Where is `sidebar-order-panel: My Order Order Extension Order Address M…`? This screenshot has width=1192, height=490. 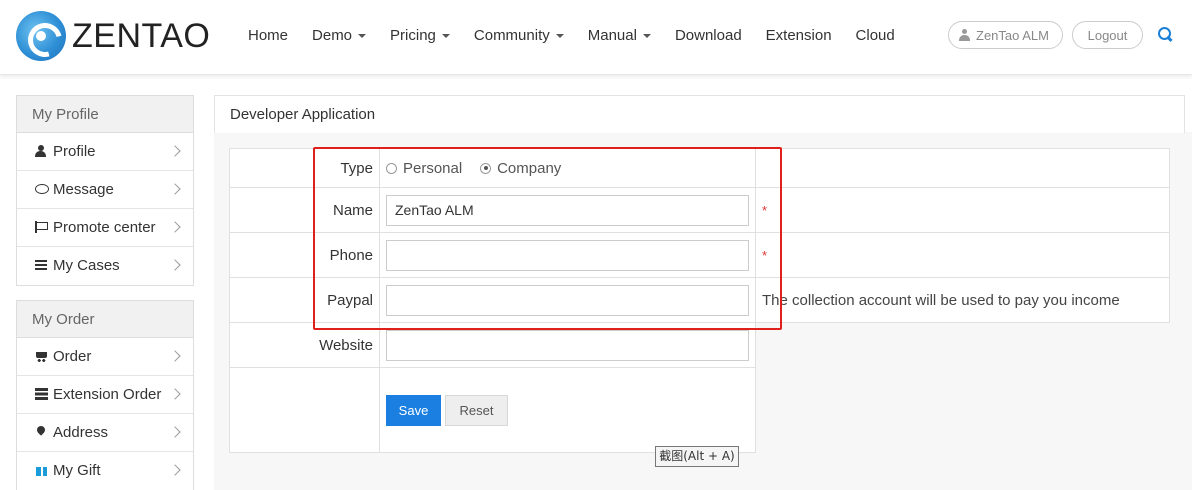 sidebar-order-panel: My Order Order Extension Order Address M… is located at coordinates (105, 395).